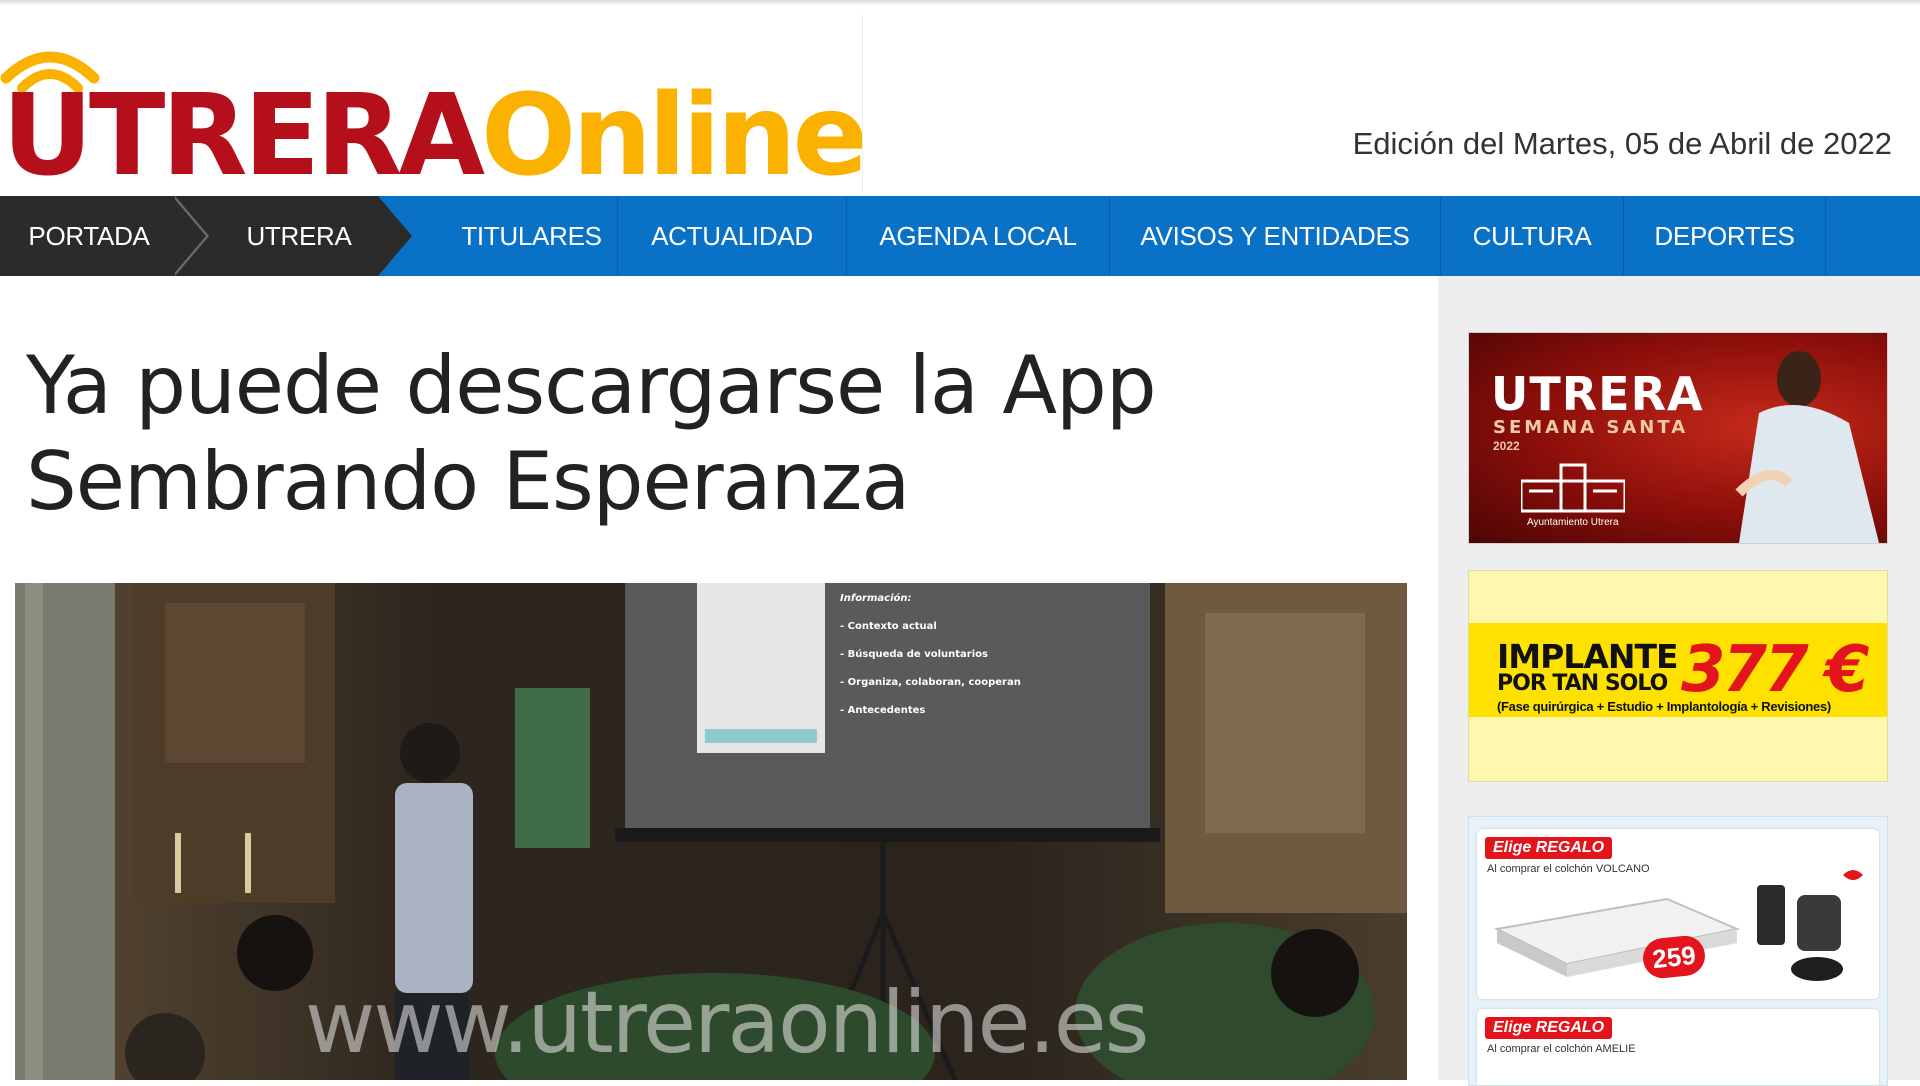 The height and width of the screenshot is (1086, 1920). What do you see at coordinates (299, 235) in the screenshot?
I see `nav-label-utrera: UTRERA` at bounding box center [299, 235].